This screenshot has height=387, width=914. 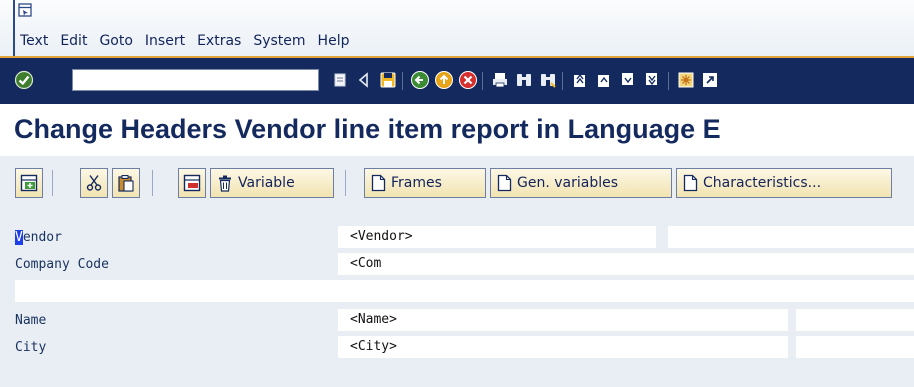 I want to click on find-icon, so click(x=524, y=80).